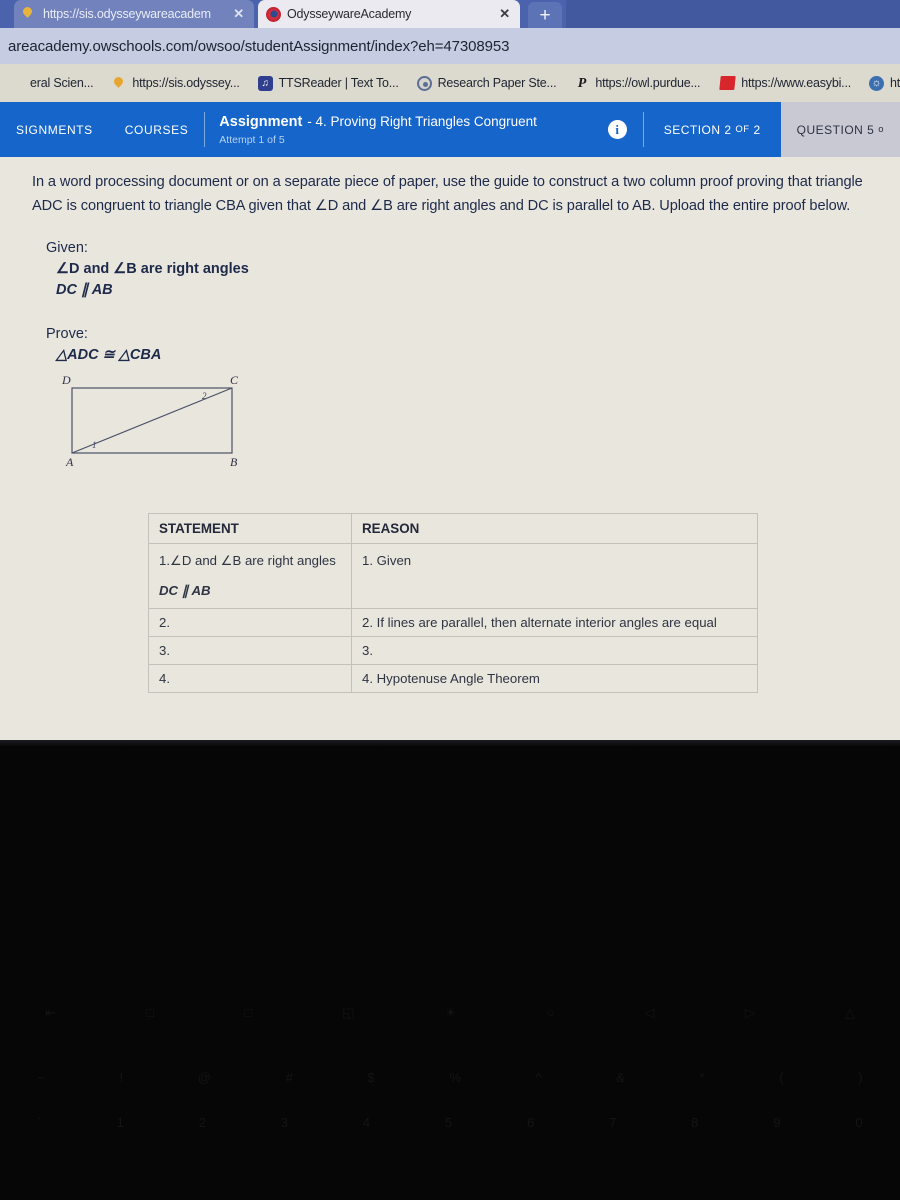 The width and height of the screenshot is (900, 1200). What do you see at coordinates (66, 380) in the screenshot?
I see `vertex-label-d: D` at bounding box center [66, 380].